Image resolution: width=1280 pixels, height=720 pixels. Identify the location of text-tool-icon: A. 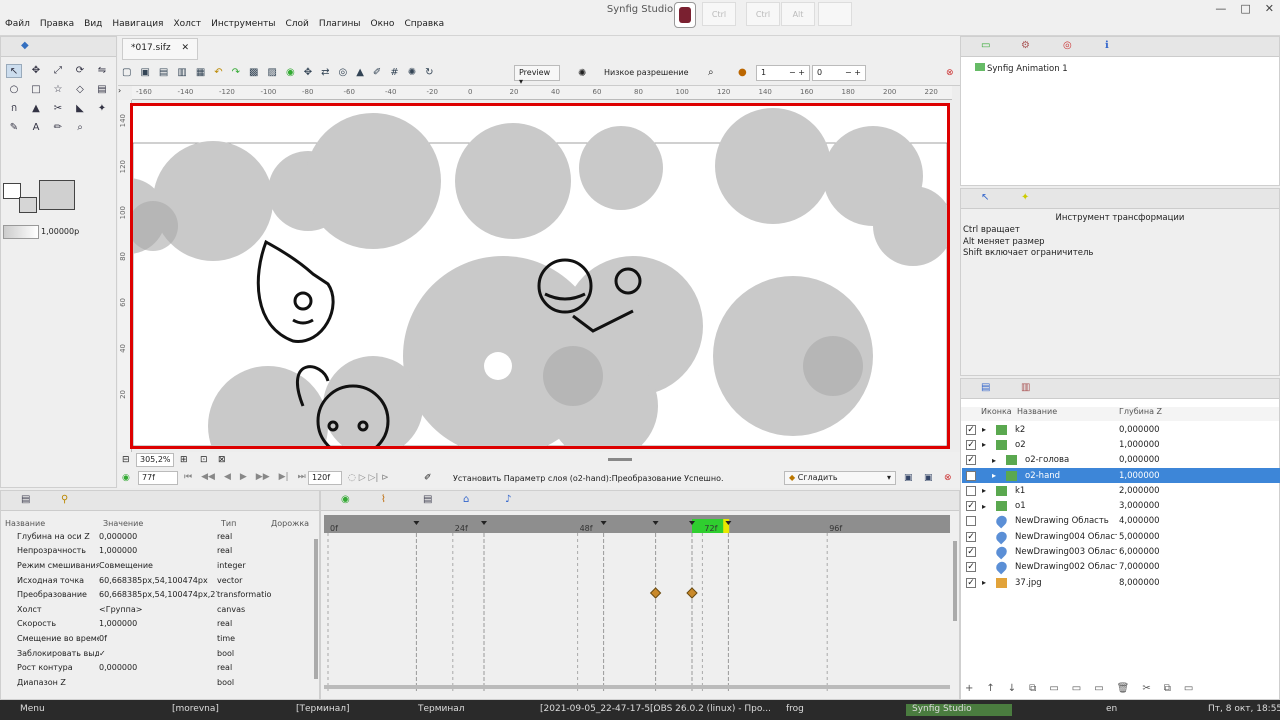
(36, 128).